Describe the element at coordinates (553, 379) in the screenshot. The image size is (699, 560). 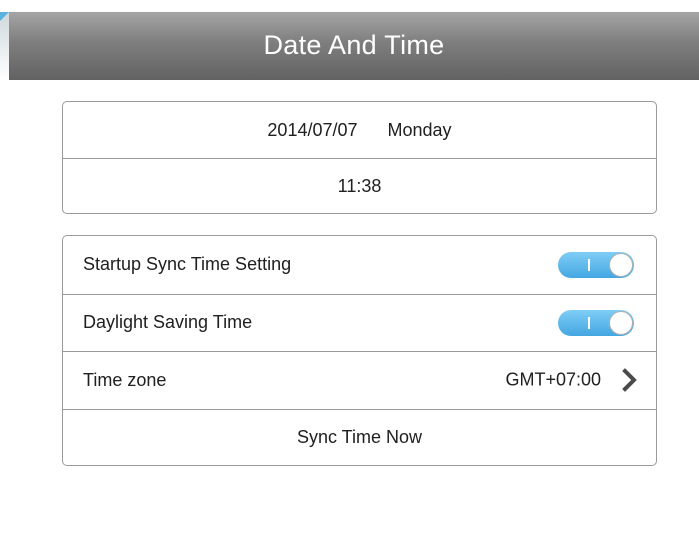
I see `time-zone-value: GMT+07:00` at that location.